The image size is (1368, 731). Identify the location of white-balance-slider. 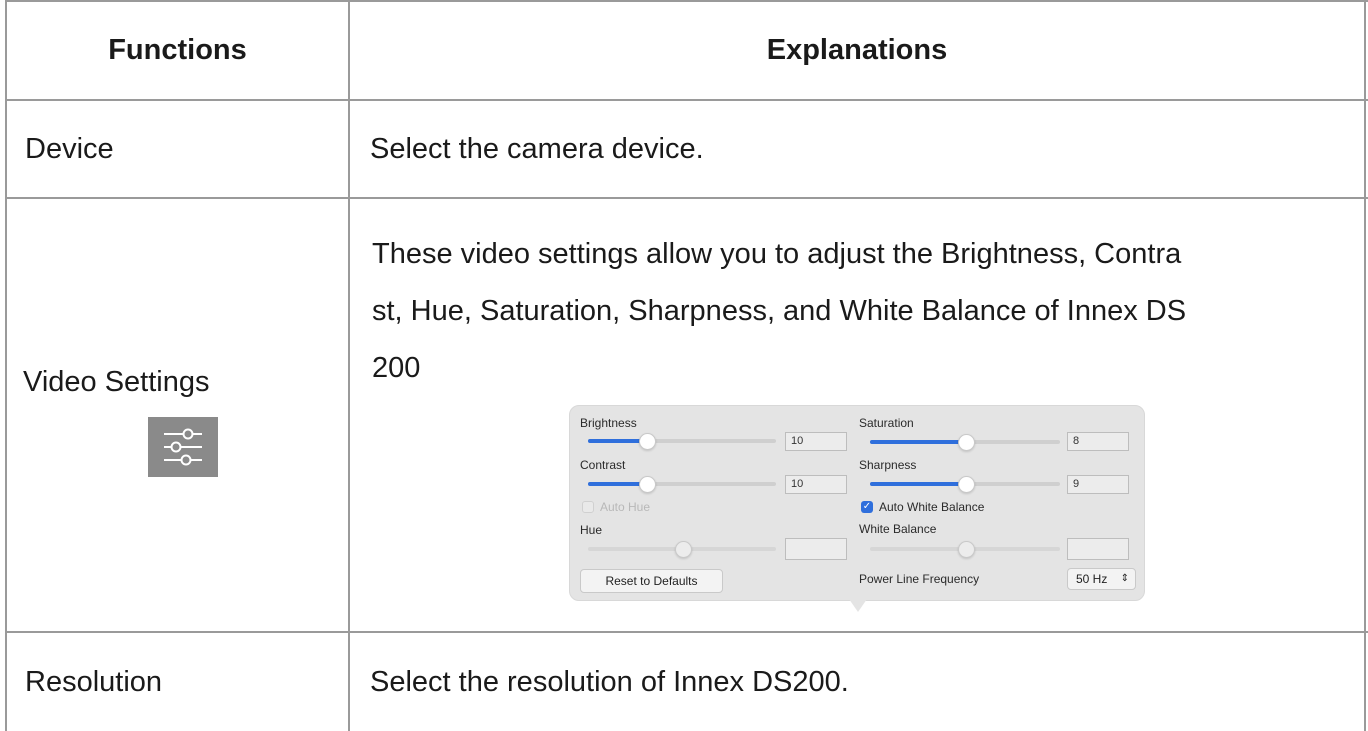
(965, 549).